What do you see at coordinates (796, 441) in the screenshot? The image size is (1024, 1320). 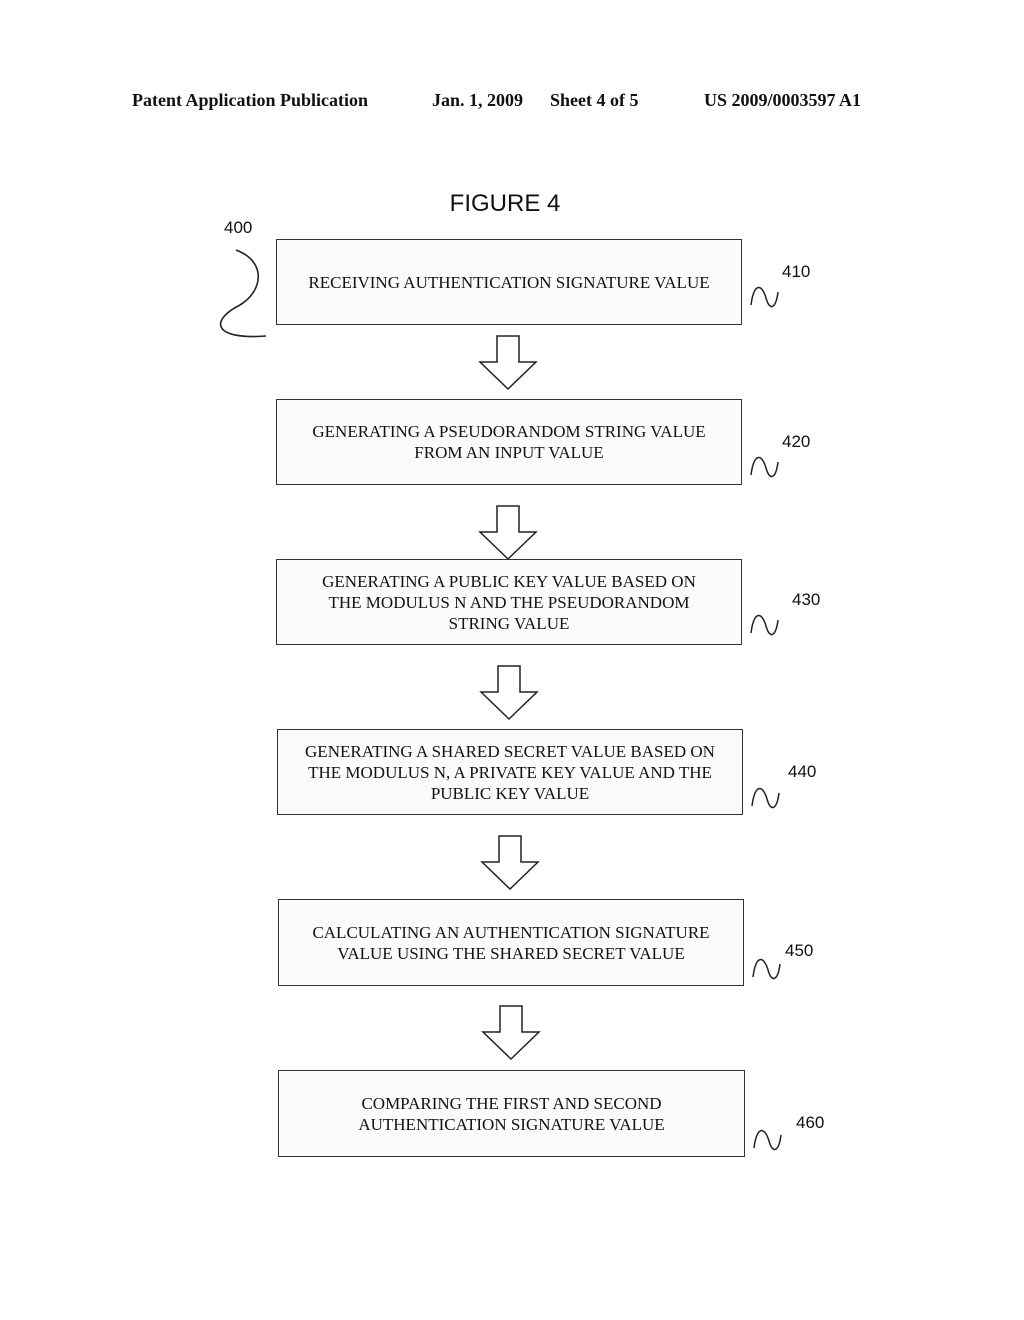 I see `step-420-ref: 420` at bounding box center [796, 441].